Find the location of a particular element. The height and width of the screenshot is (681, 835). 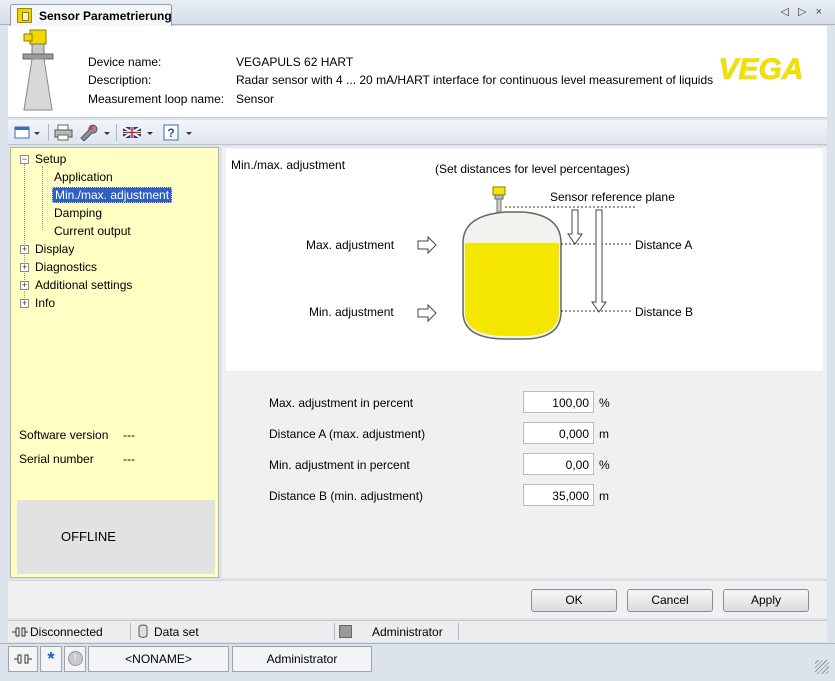

vega-logo: VEGA is located at coordinates (761, 69).